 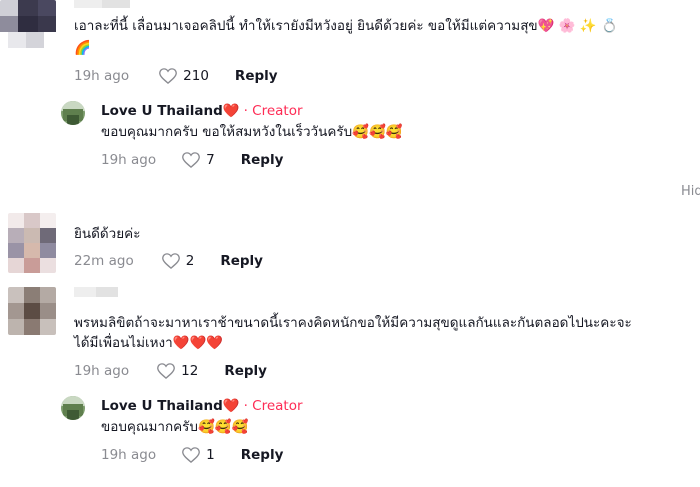 I want to click on comment-meta: 22m ago 2 Reply, so click(x=168, y=261).